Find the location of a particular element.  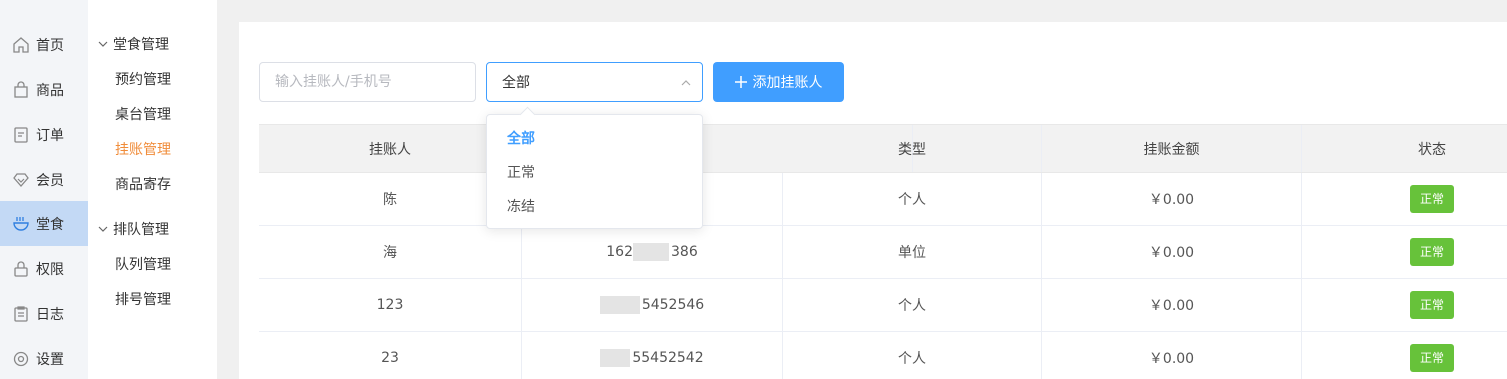

nav-item-logs: 日志 is located at coordinates (44, 313).